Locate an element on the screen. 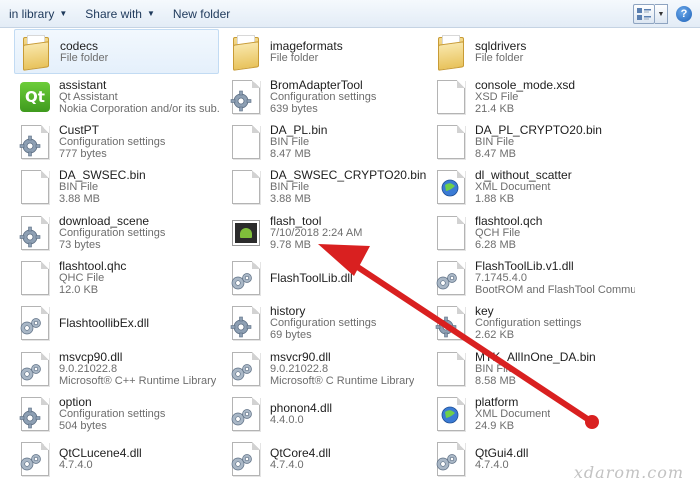  change-view-button is located at coordinates (644, 14).